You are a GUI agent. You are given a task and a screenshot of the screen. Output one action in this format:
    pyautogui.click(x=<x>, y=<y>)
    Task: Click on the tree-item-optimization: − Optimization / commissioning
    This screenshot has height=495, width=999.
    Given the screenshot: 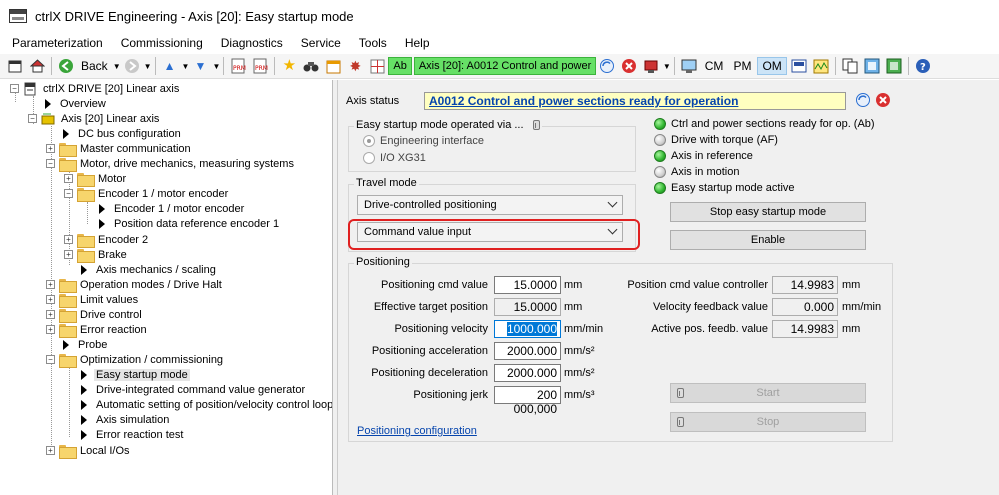 What is the action you would take?
    pyautogui.click(x=135, y=360)
    